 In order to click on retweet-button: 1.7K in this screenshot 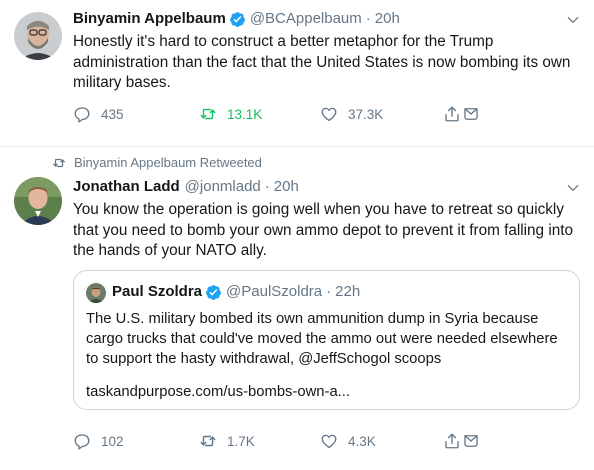, I will do `click(227, 441)`.